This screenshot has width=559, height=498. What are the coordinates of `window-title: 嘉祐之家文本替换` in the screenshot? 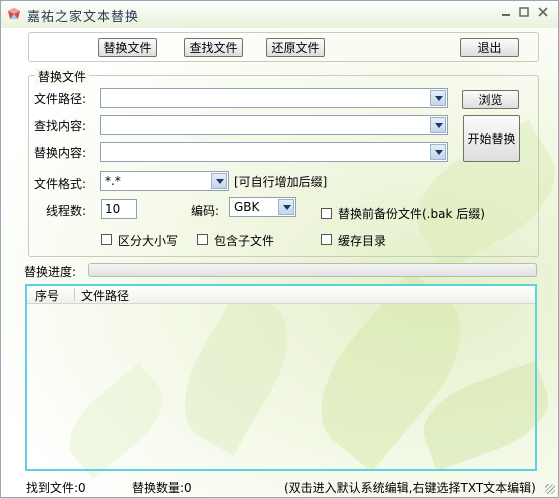 It's located at (83, 17).